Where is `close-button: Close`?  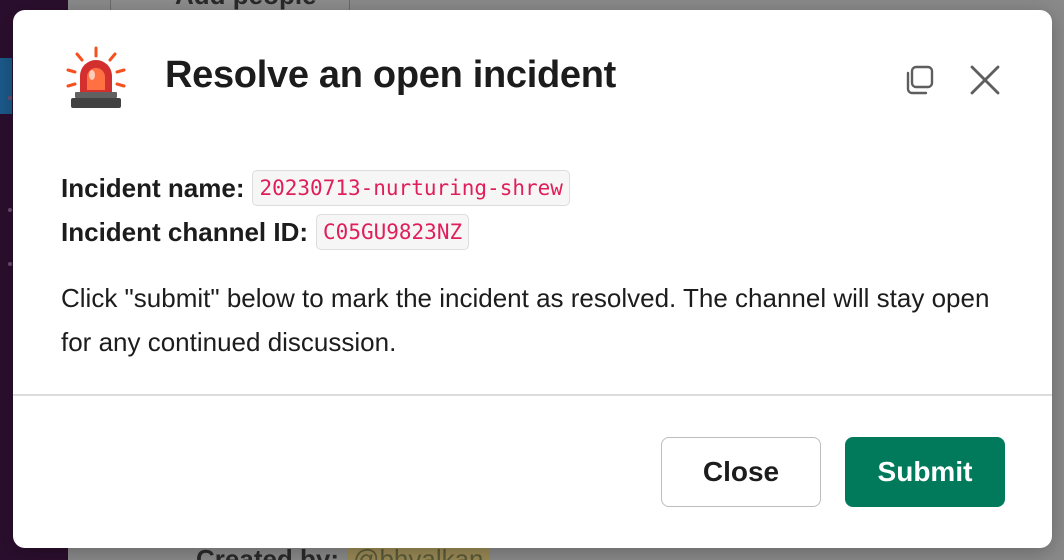
close-button: Close is located at coordinates (741, 472).